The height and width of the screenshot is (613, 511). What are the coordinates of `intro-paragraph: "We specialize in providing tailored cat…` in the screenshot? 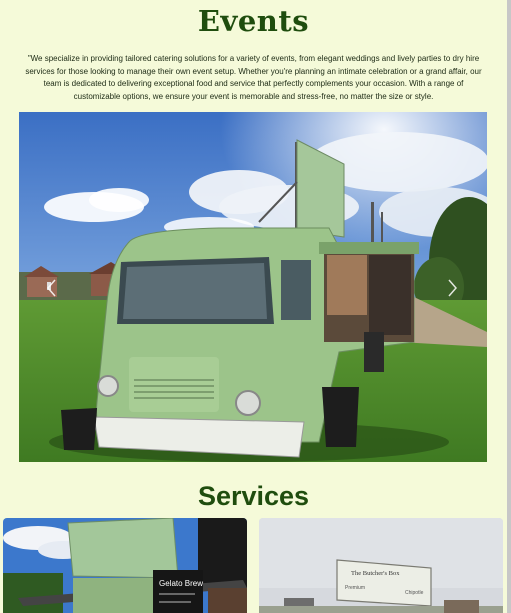 It's located at (253, 77).